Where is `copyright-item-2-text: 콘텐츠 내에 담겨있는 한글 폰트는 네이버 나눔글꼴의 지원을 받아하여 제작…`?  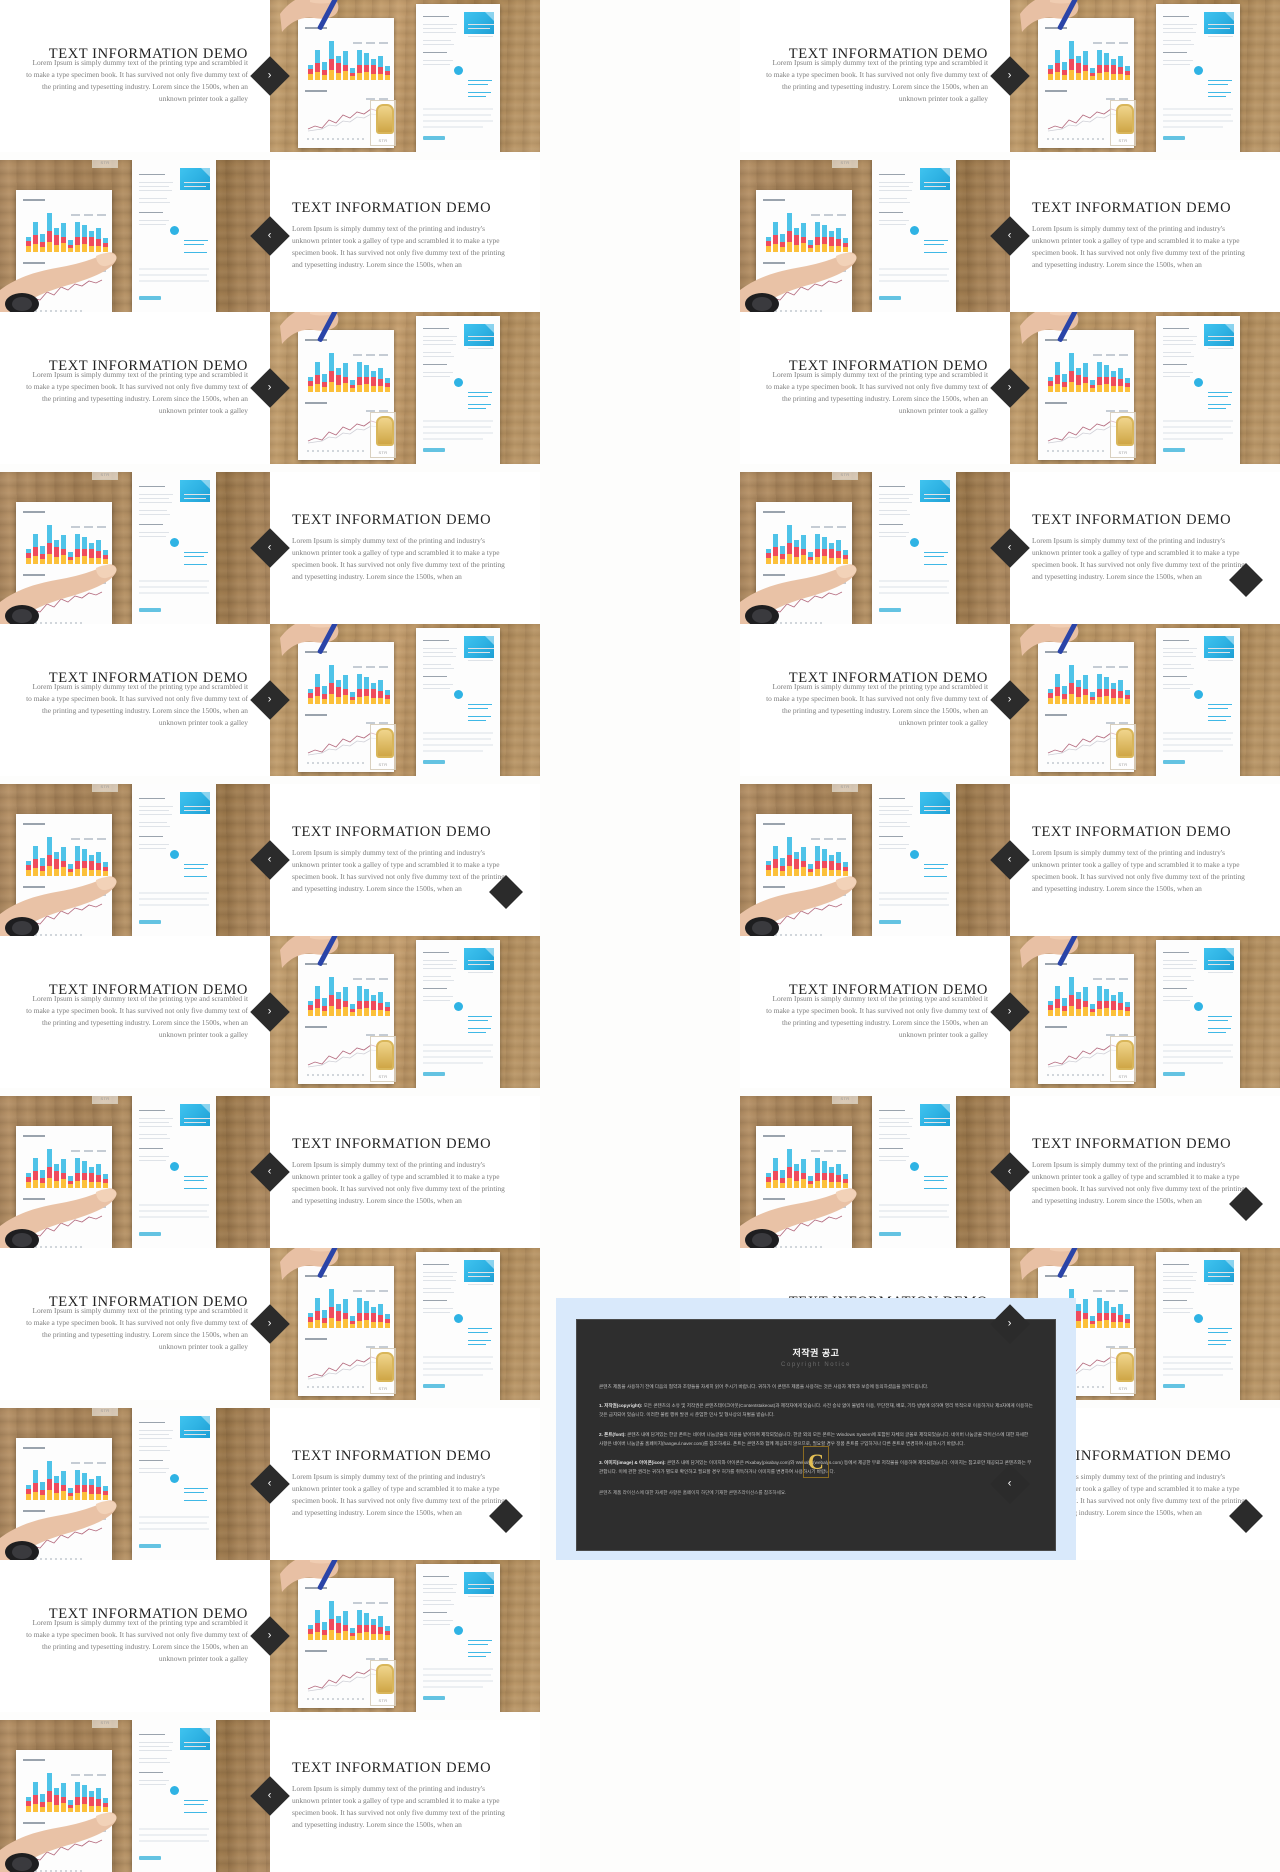 copyright-item-2-text: 콘텐츠 내에 담겨있는 한글 폰트는 네이버 나눔글꼴의 지원을 받아하여 제작… is located at coordinates (814, 1438).